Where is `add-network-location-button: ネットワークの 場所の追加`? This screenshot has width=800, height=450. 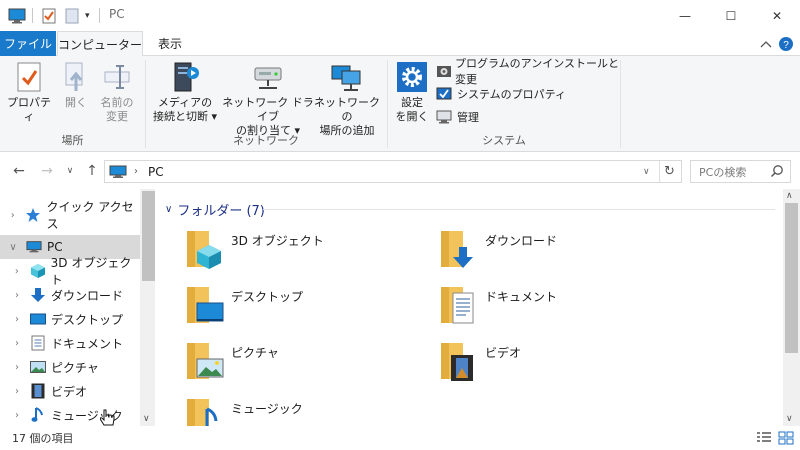 add-network-location-button: ネットワークの 場所の追加 is located at coordinates (347, 99).